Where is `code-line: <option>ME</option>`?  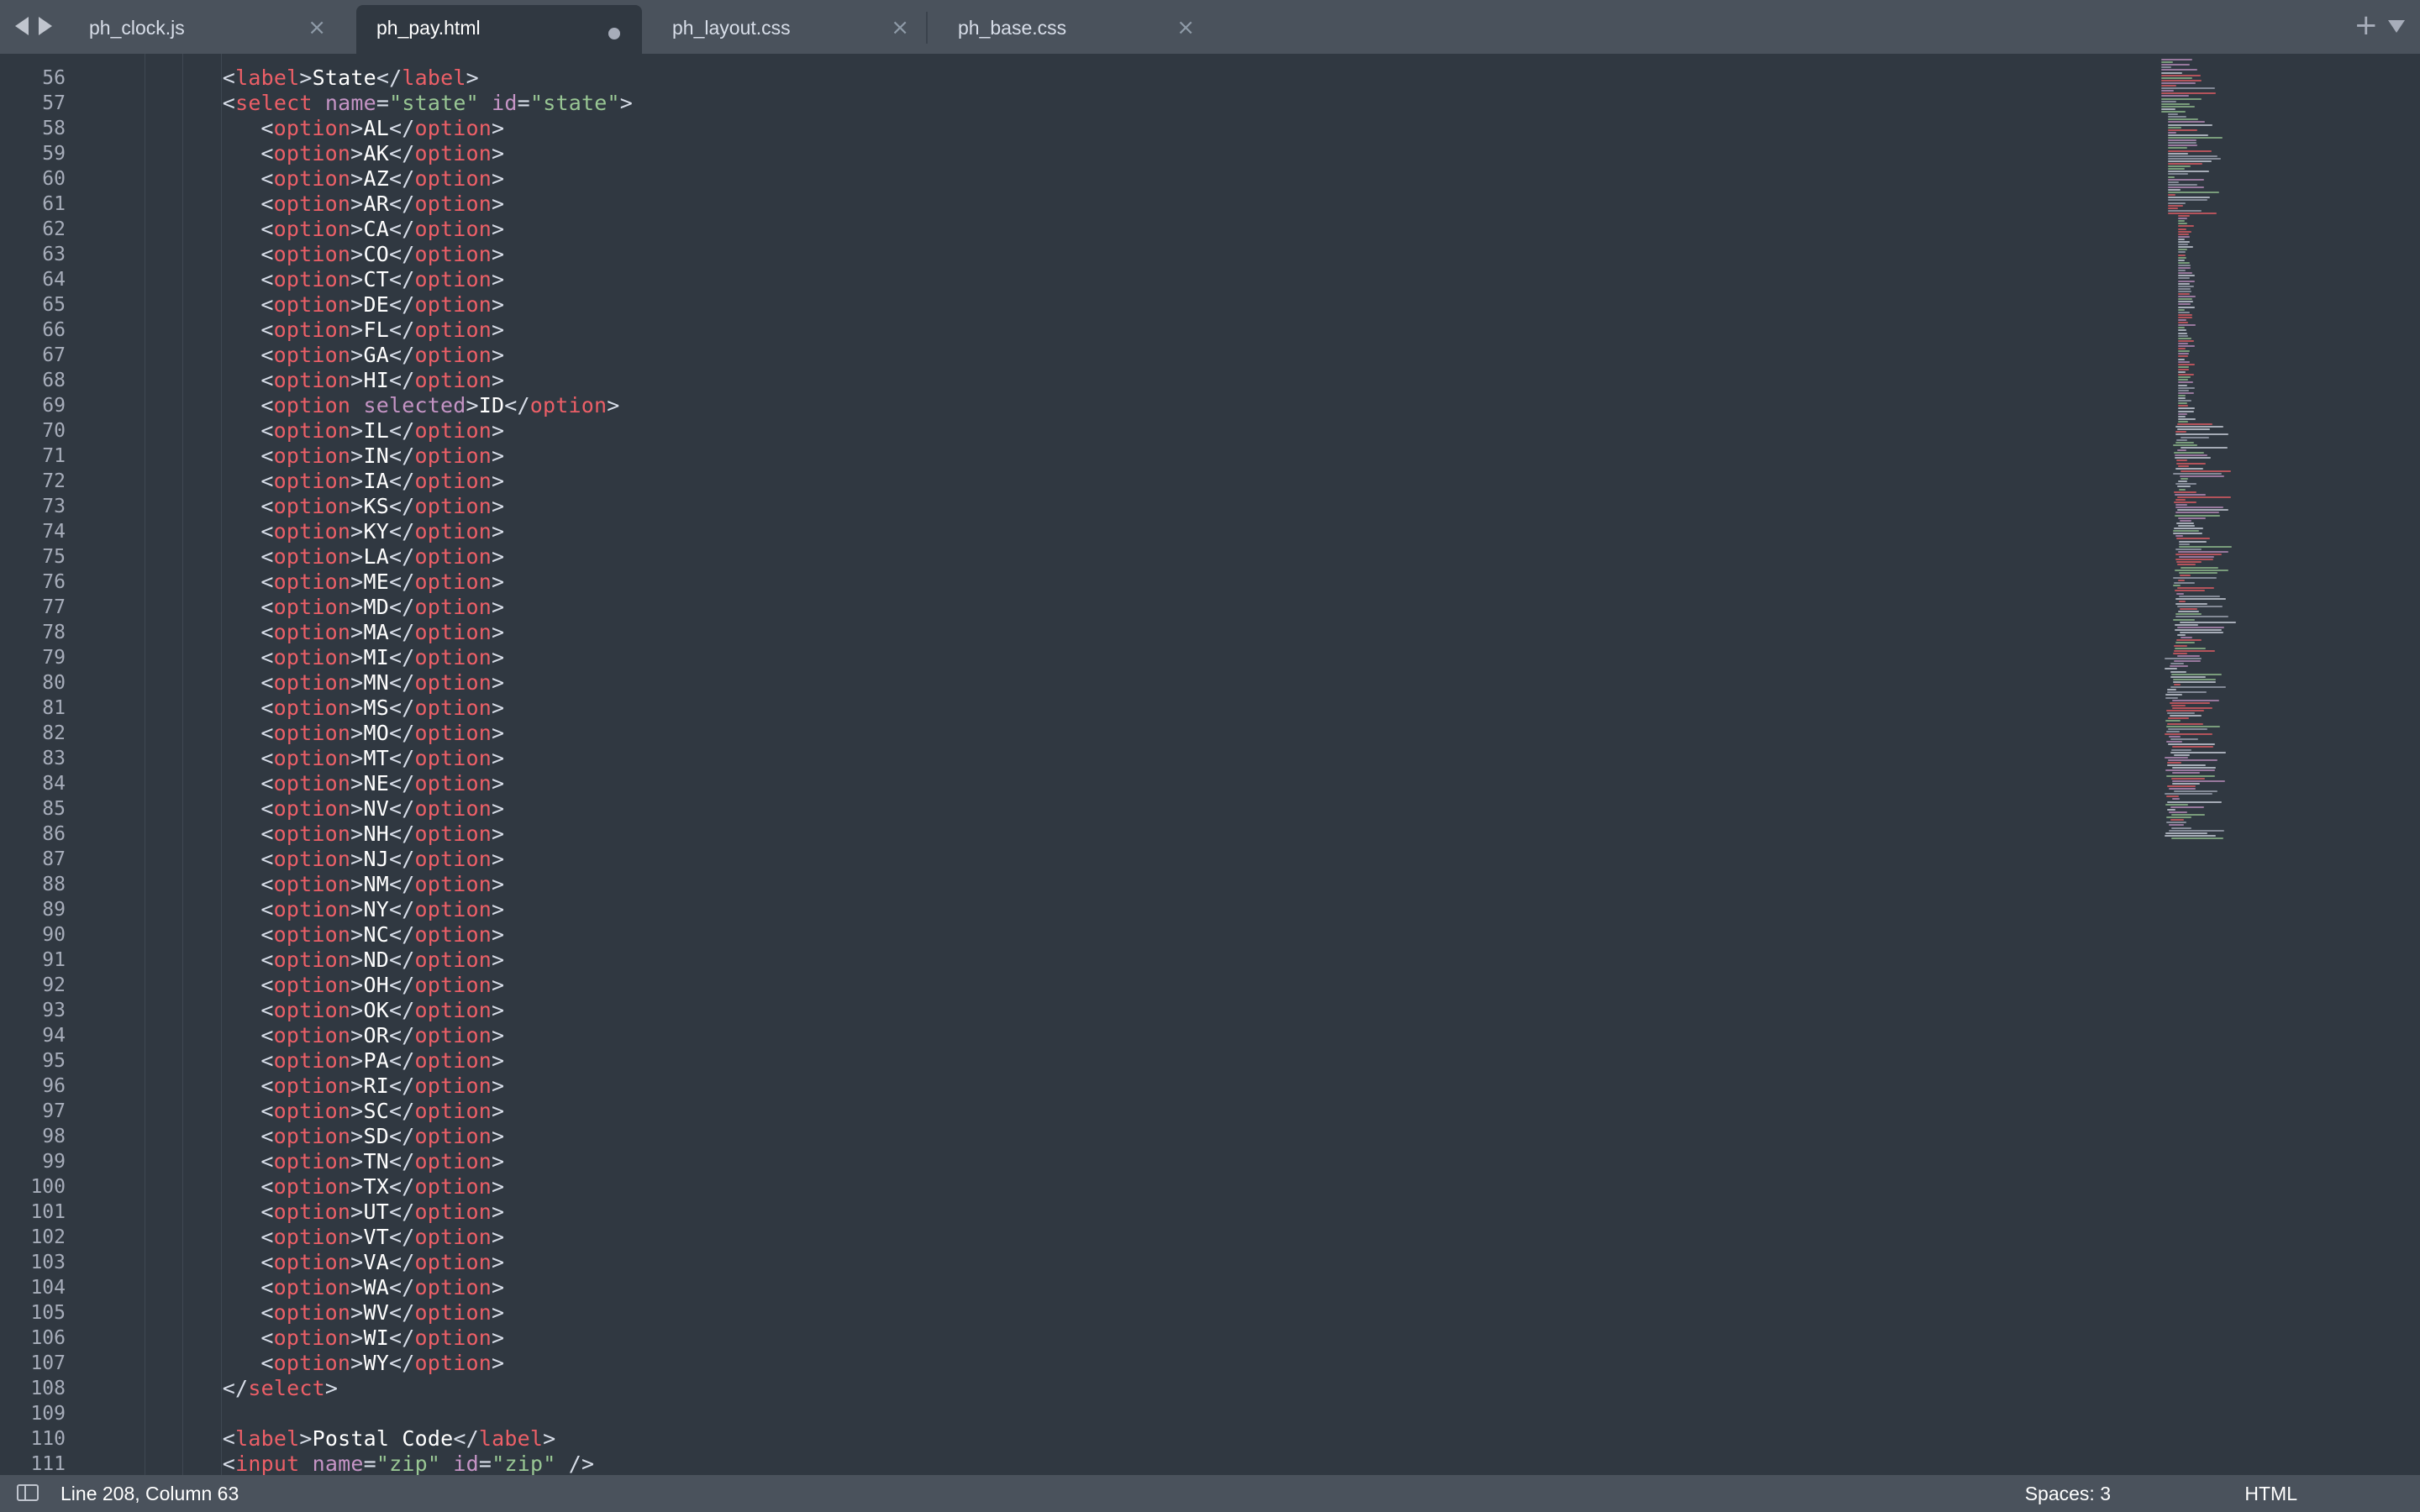
code-line: <option>ME</option> is located at coordinates (382, 582).